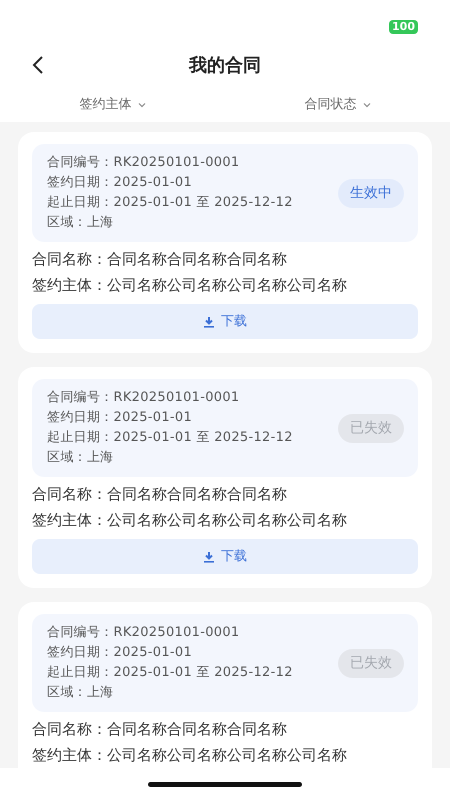 The width and height of the screenshot is (450, 800). I want to click on back-icon, so click(38, 65).